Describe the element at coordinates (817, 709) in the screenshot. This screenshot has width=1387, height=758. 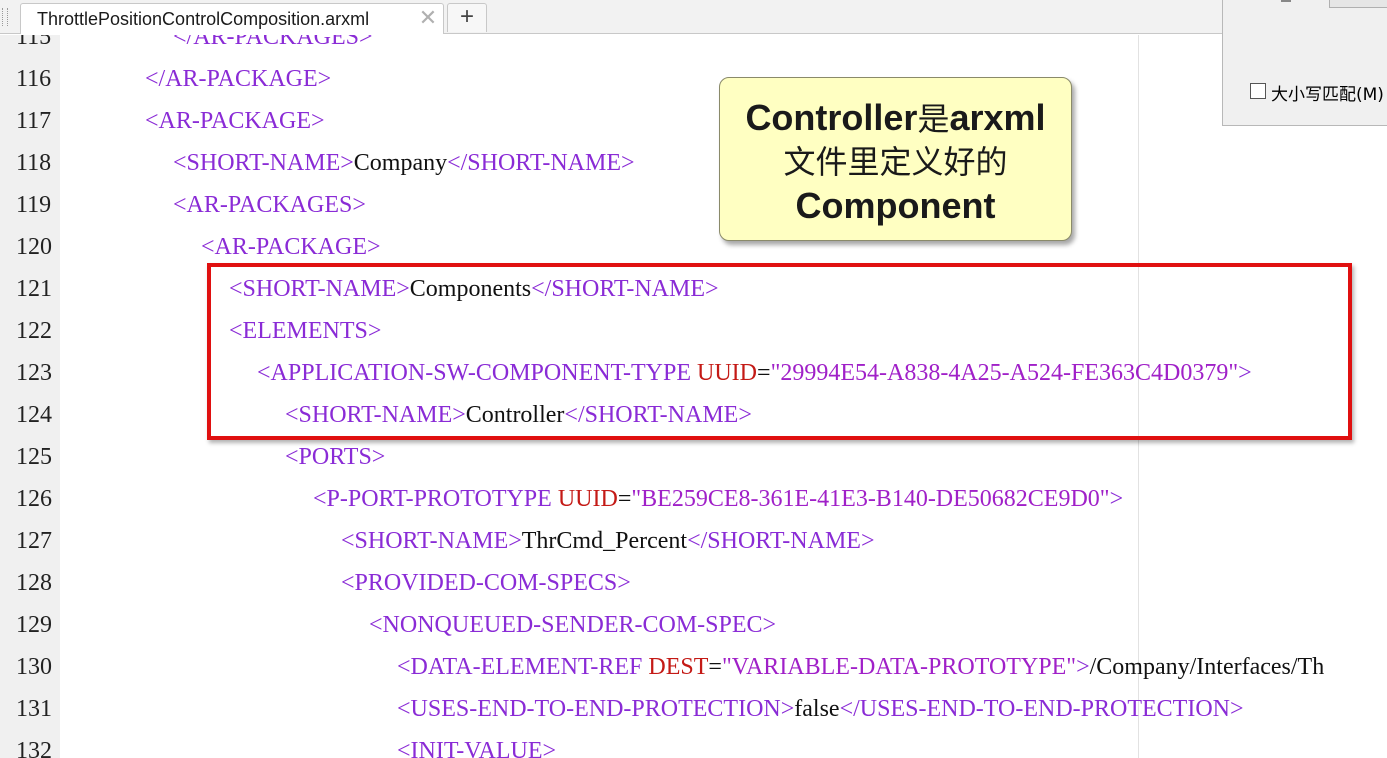
I see `code-token-txt: false` at that location.